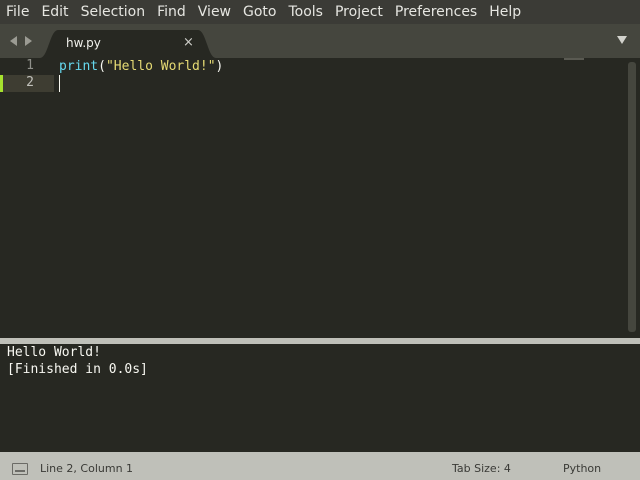  What do you see at coordinates (27, 198) in the screenshot?
I see `line-gutter: 1 2` at bounding box center [27, 198].